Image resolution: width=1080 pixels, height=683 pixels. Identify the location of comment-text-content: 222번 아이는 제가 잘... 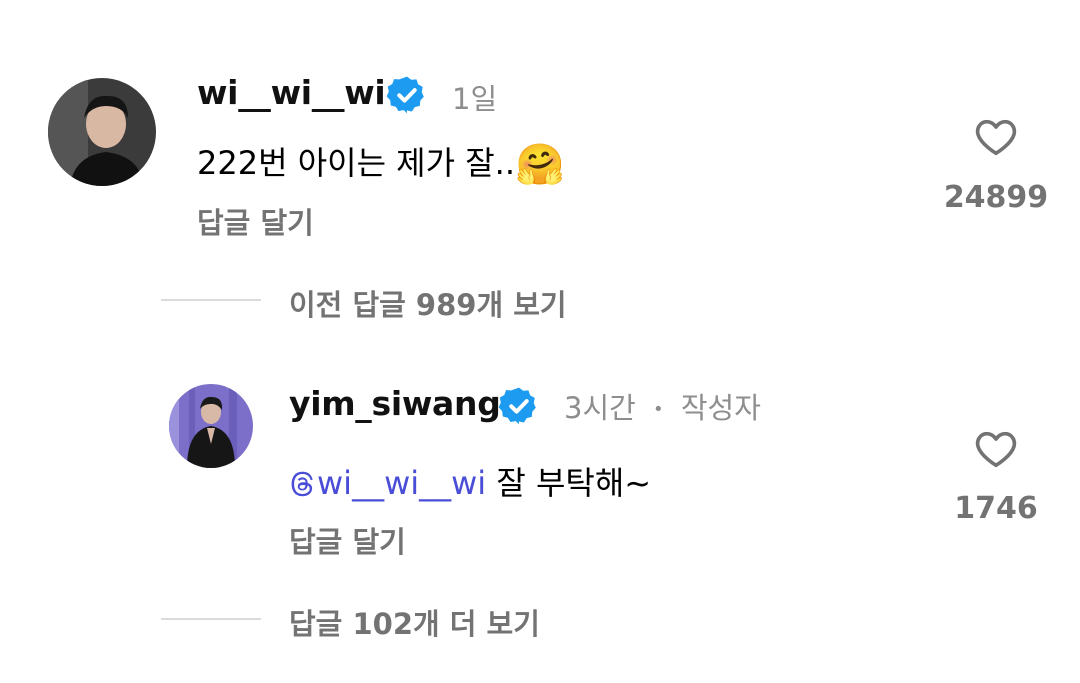
(356, 163).